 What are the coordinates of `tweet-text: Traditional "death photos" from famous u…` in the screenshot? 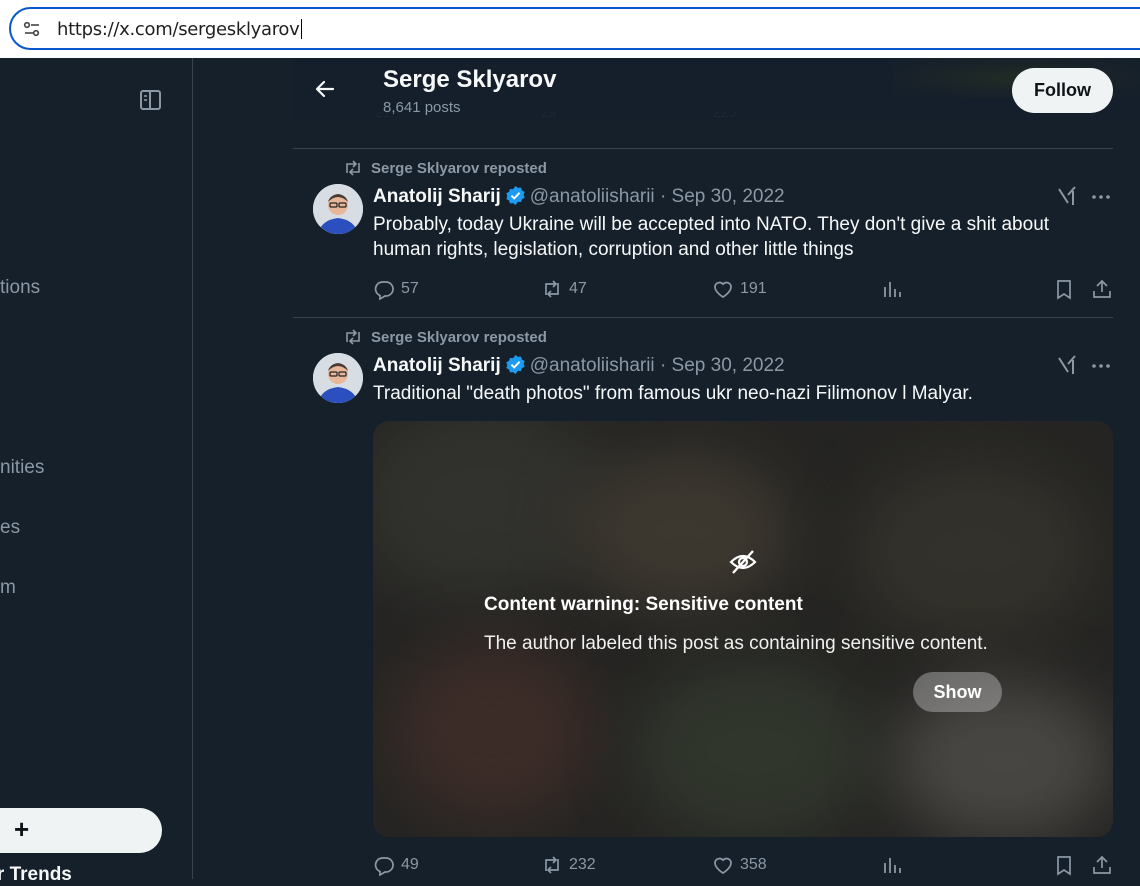 It's located at (673, 393).